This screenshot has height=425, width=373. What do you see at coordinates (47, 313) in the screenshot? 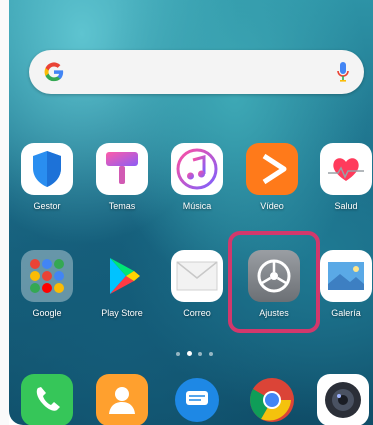
I see `app-label: Google` at bounding box center [47, 313].